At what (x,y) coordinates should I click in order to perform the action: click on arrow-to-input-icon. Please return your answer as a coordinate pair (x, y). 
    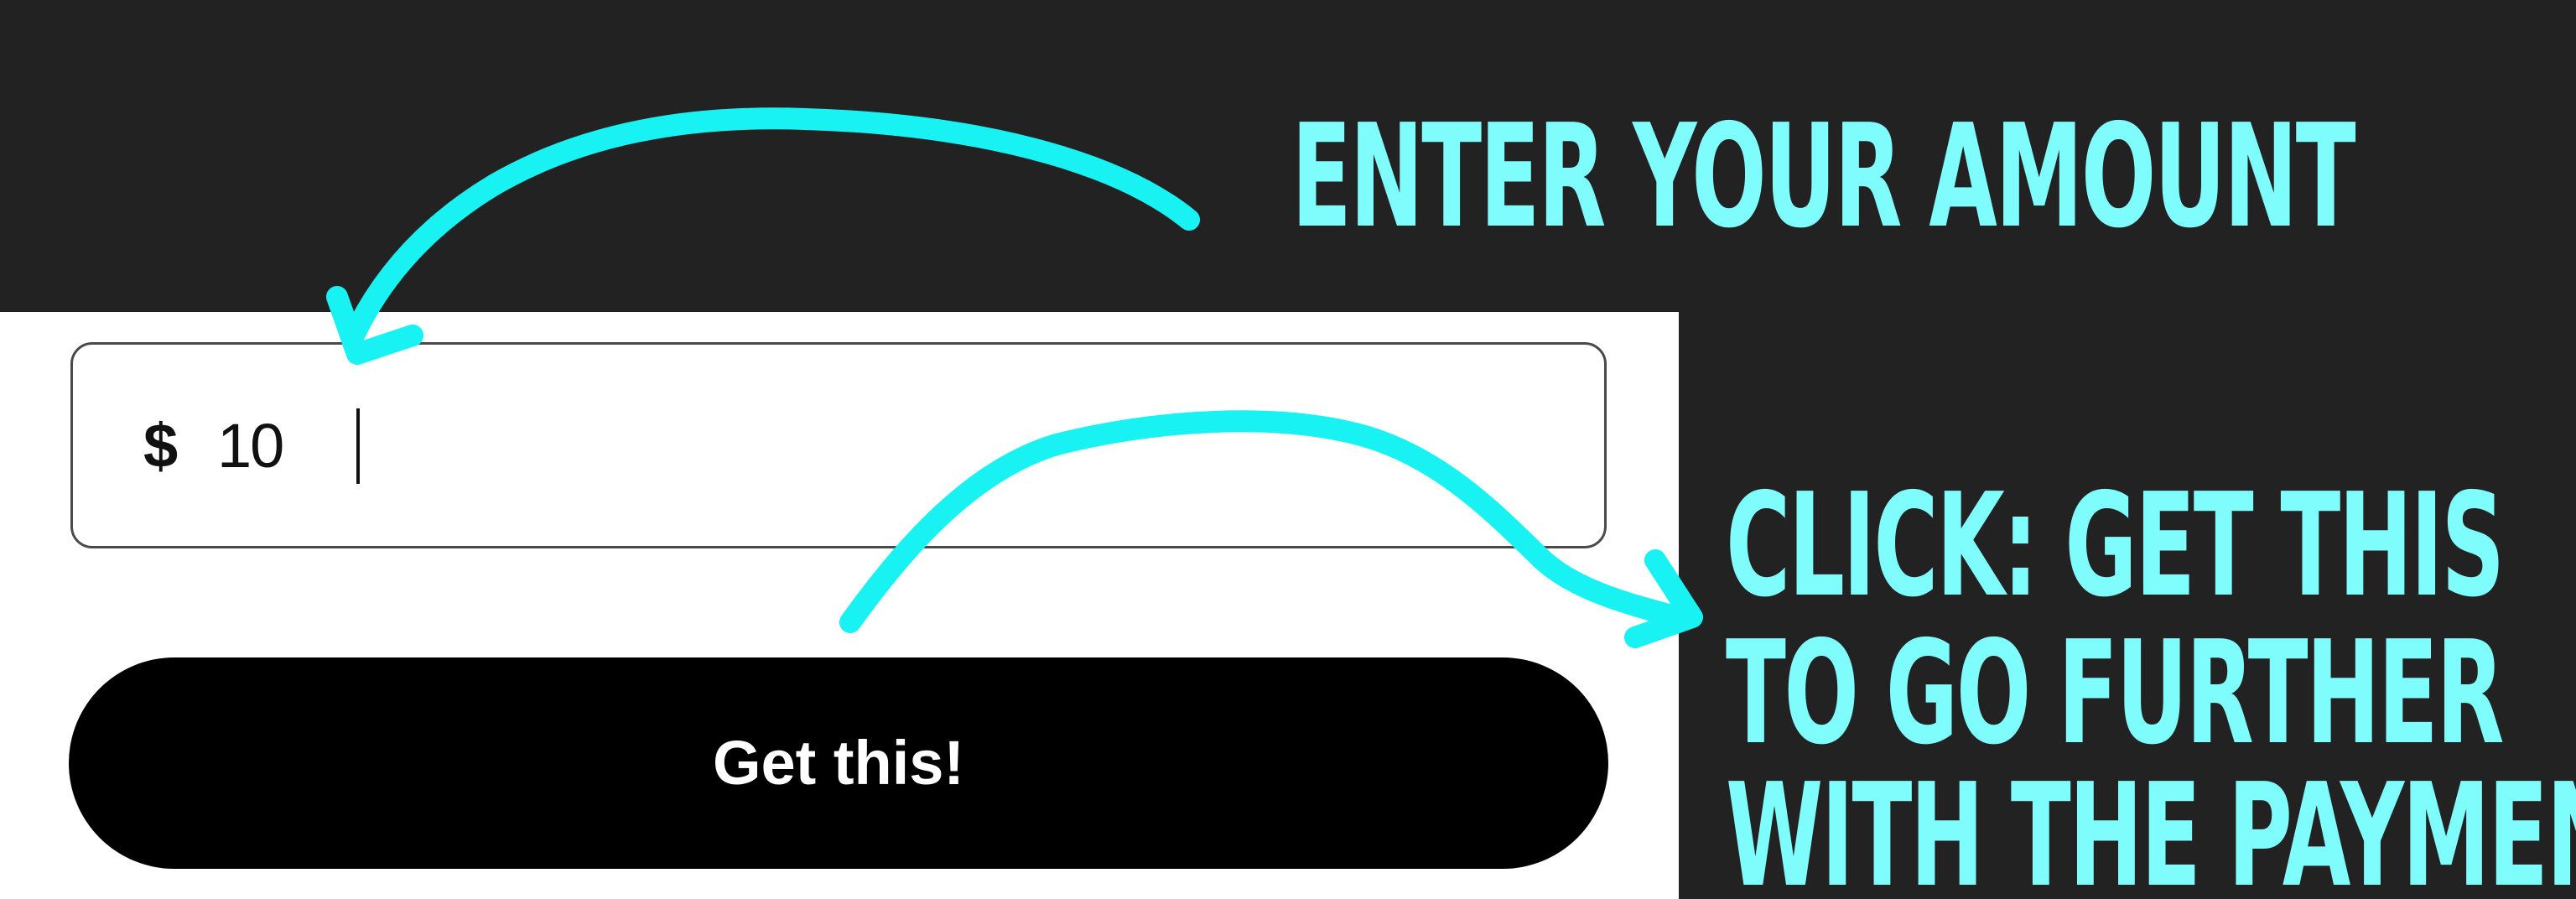
    Looking at the image, I should click on (771, 226).